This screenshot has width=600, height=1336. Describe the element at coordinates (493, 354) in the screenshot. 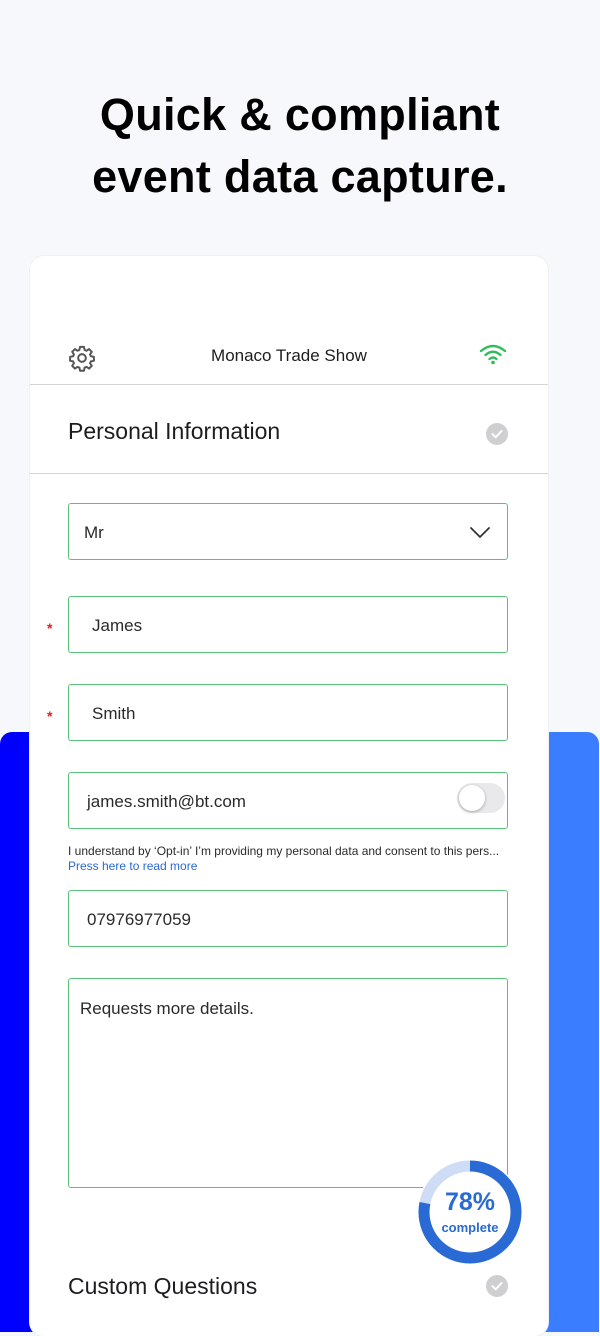

I see `wifi-icon` at that location.